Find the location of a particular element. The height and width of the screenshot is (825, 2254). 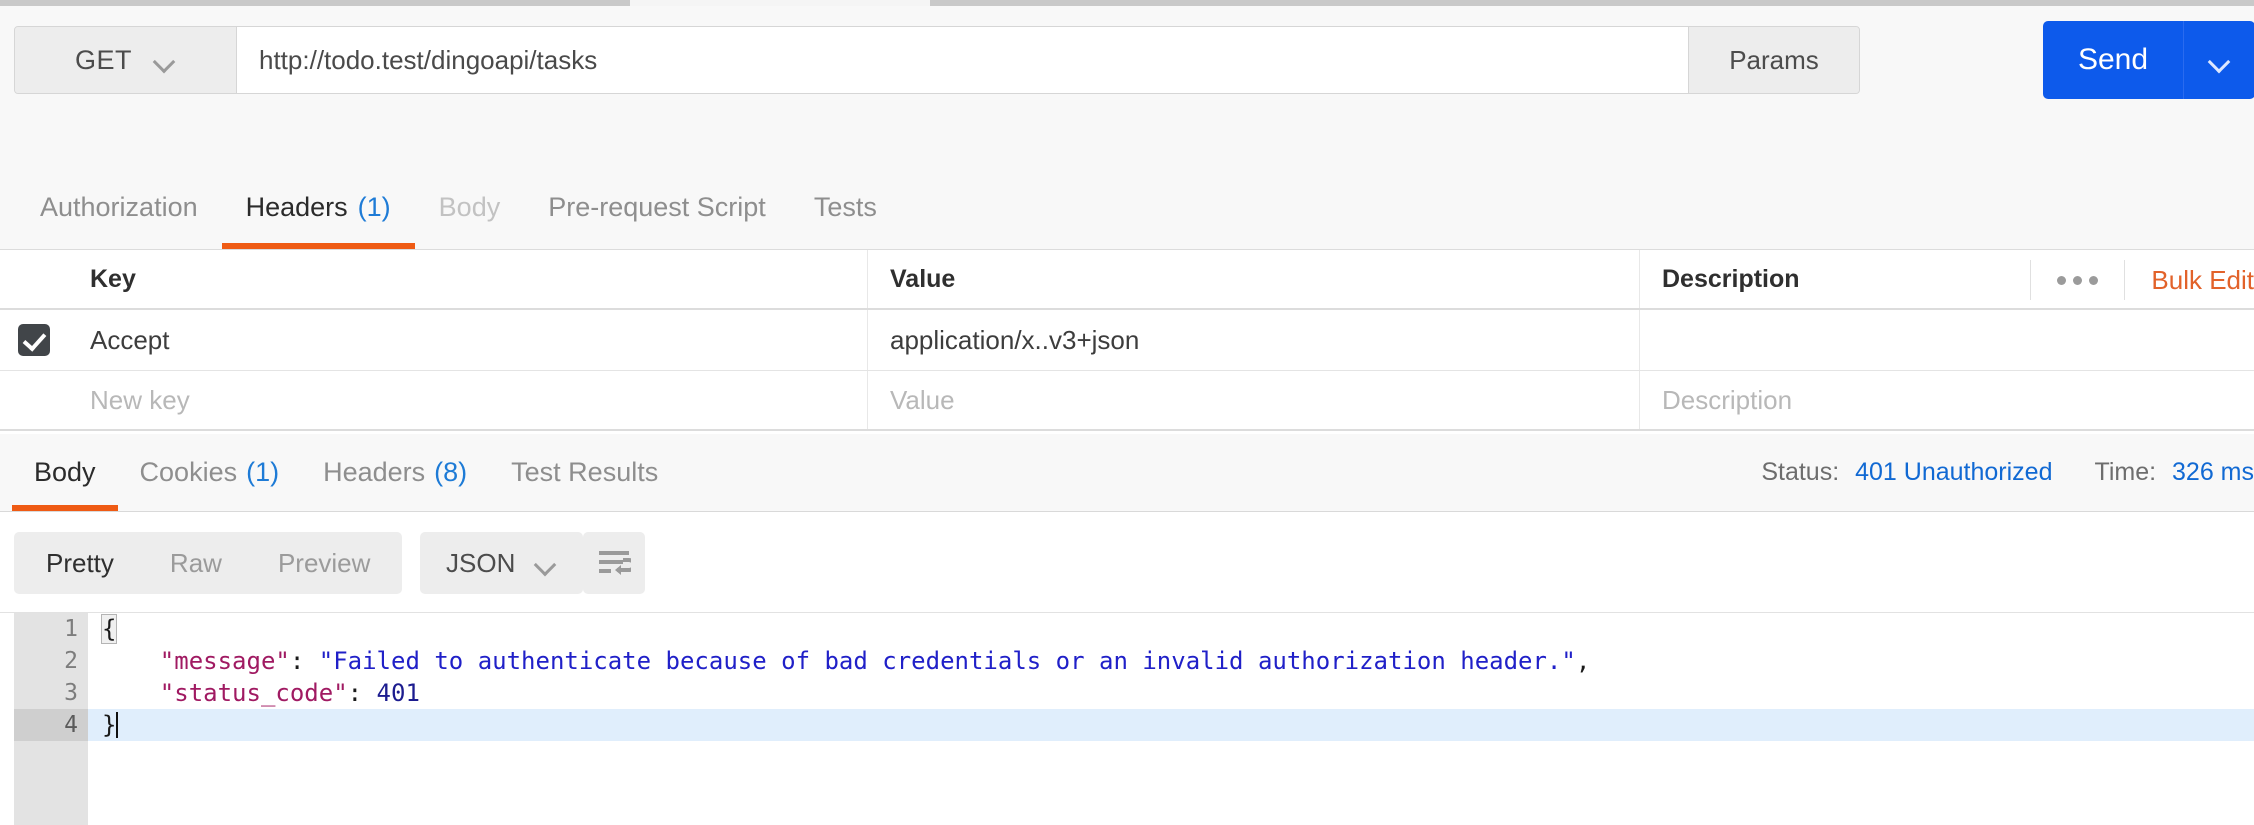

status-label: Status: is located at coordinates (1800, 472).